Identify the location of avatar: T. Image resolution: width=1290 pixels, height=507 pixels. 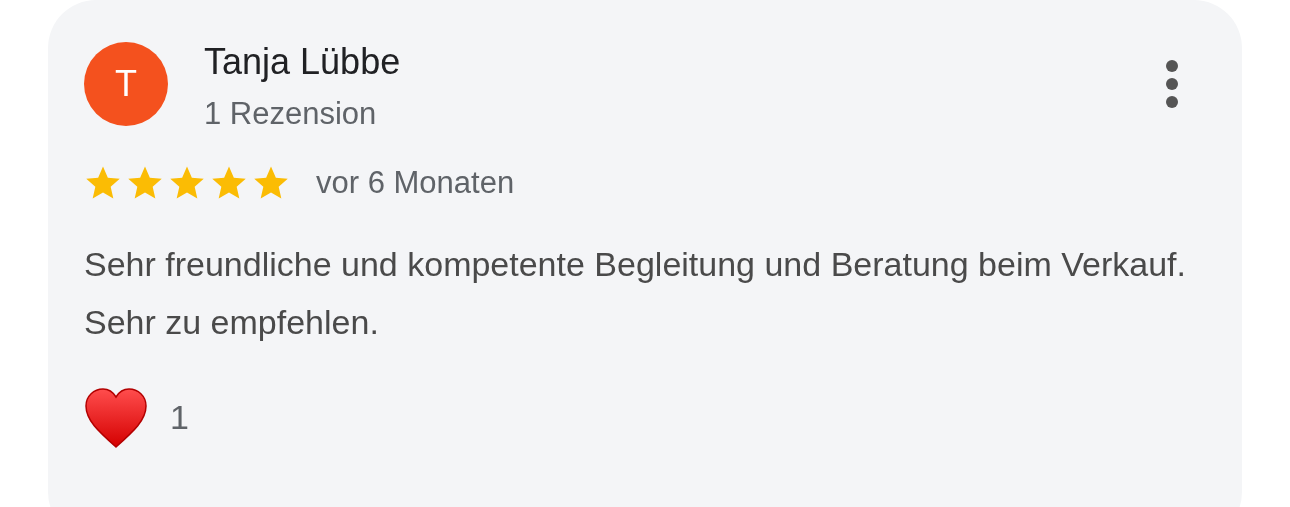
(126, 84).